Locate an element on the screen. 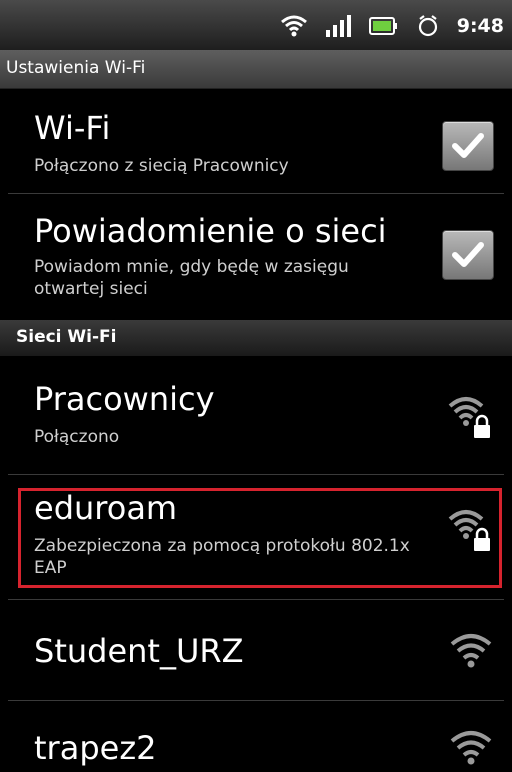  wifi-lock-icon is located at coordinates (471, 419).